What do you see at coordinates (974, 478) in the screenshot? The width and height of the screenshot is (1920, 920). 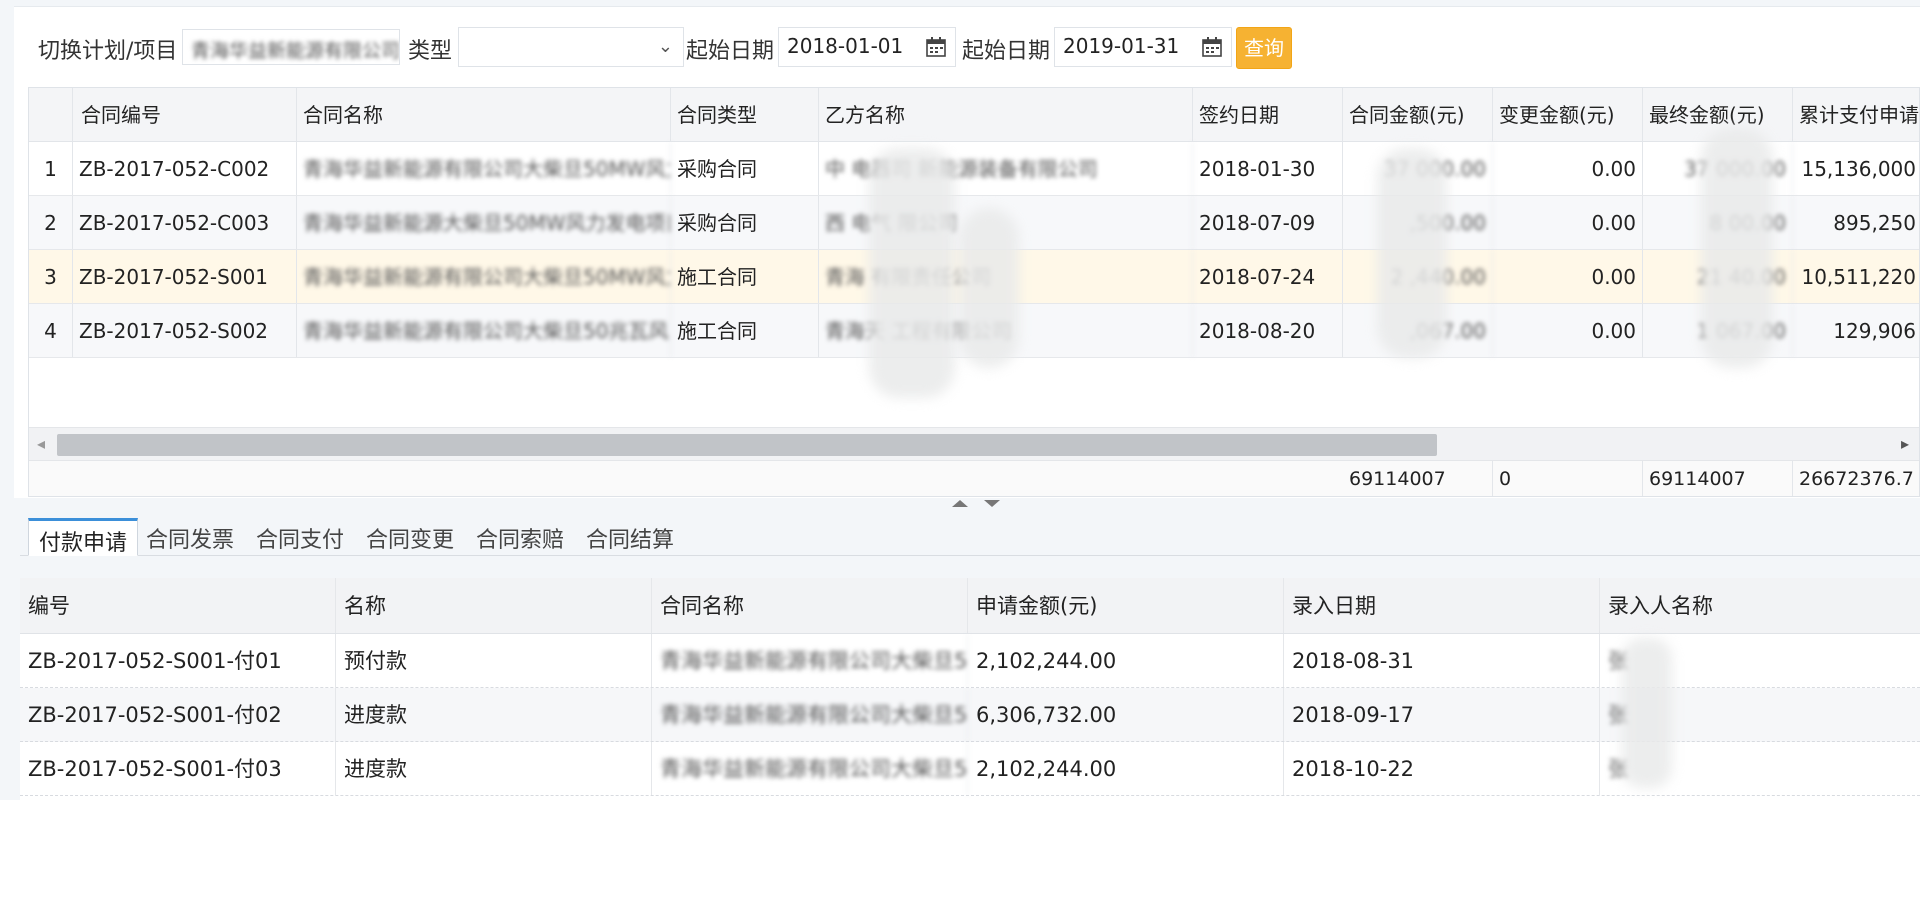 I see `totals-row: 69114007 0 69114007 26672376.7` at bounding box center [974, 478].